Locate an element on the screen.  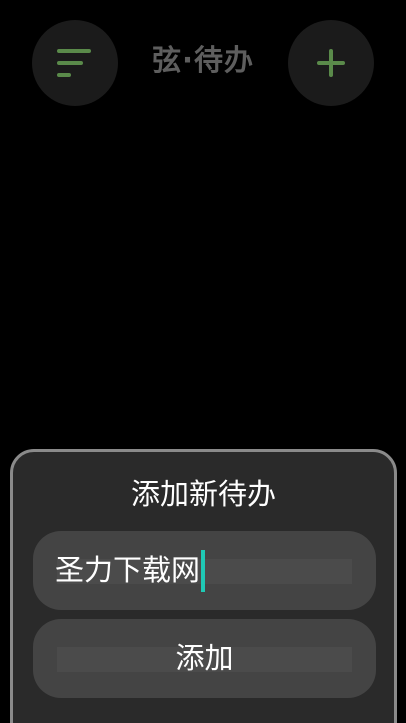
sheet-title: 添加新待办 is located at coordinates (203, 494).